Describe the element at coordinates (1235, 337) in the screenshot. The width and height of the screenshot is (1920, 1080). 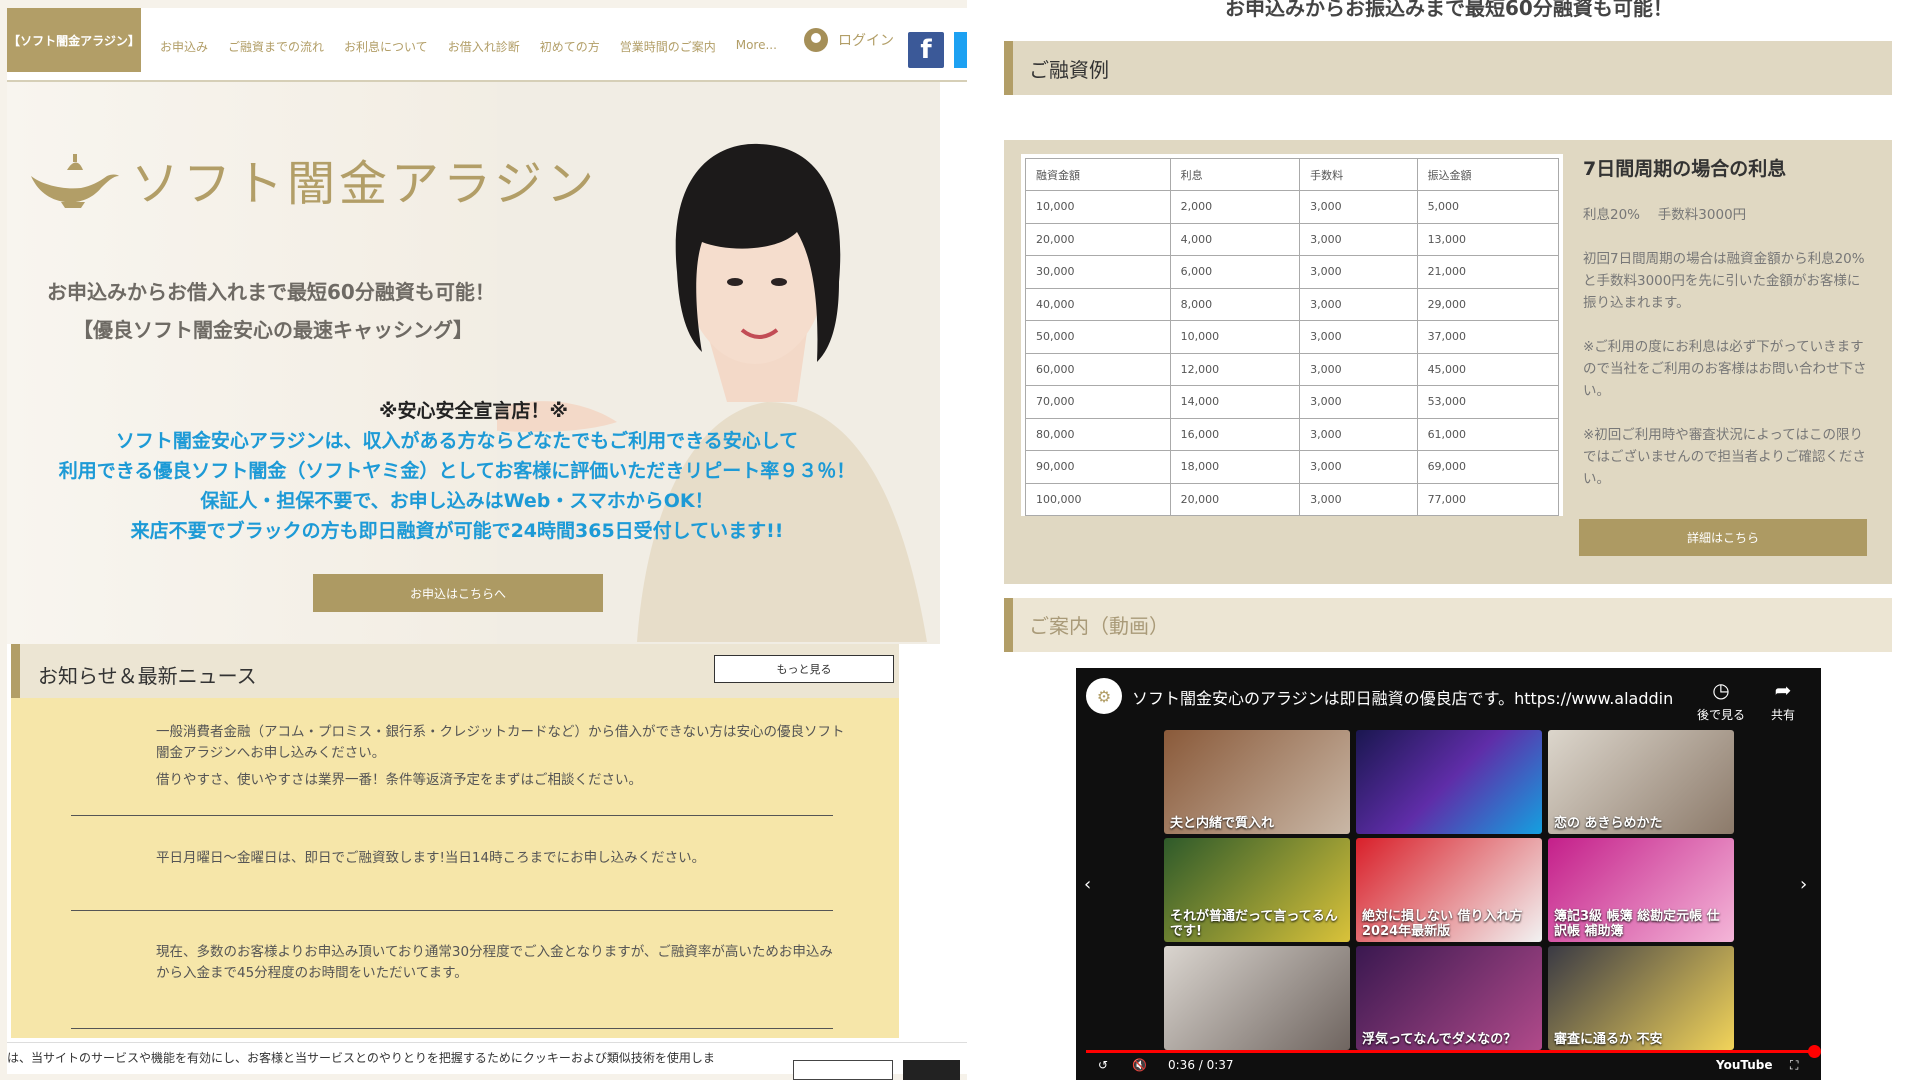
I see `table-cell: 10,000` at that location.